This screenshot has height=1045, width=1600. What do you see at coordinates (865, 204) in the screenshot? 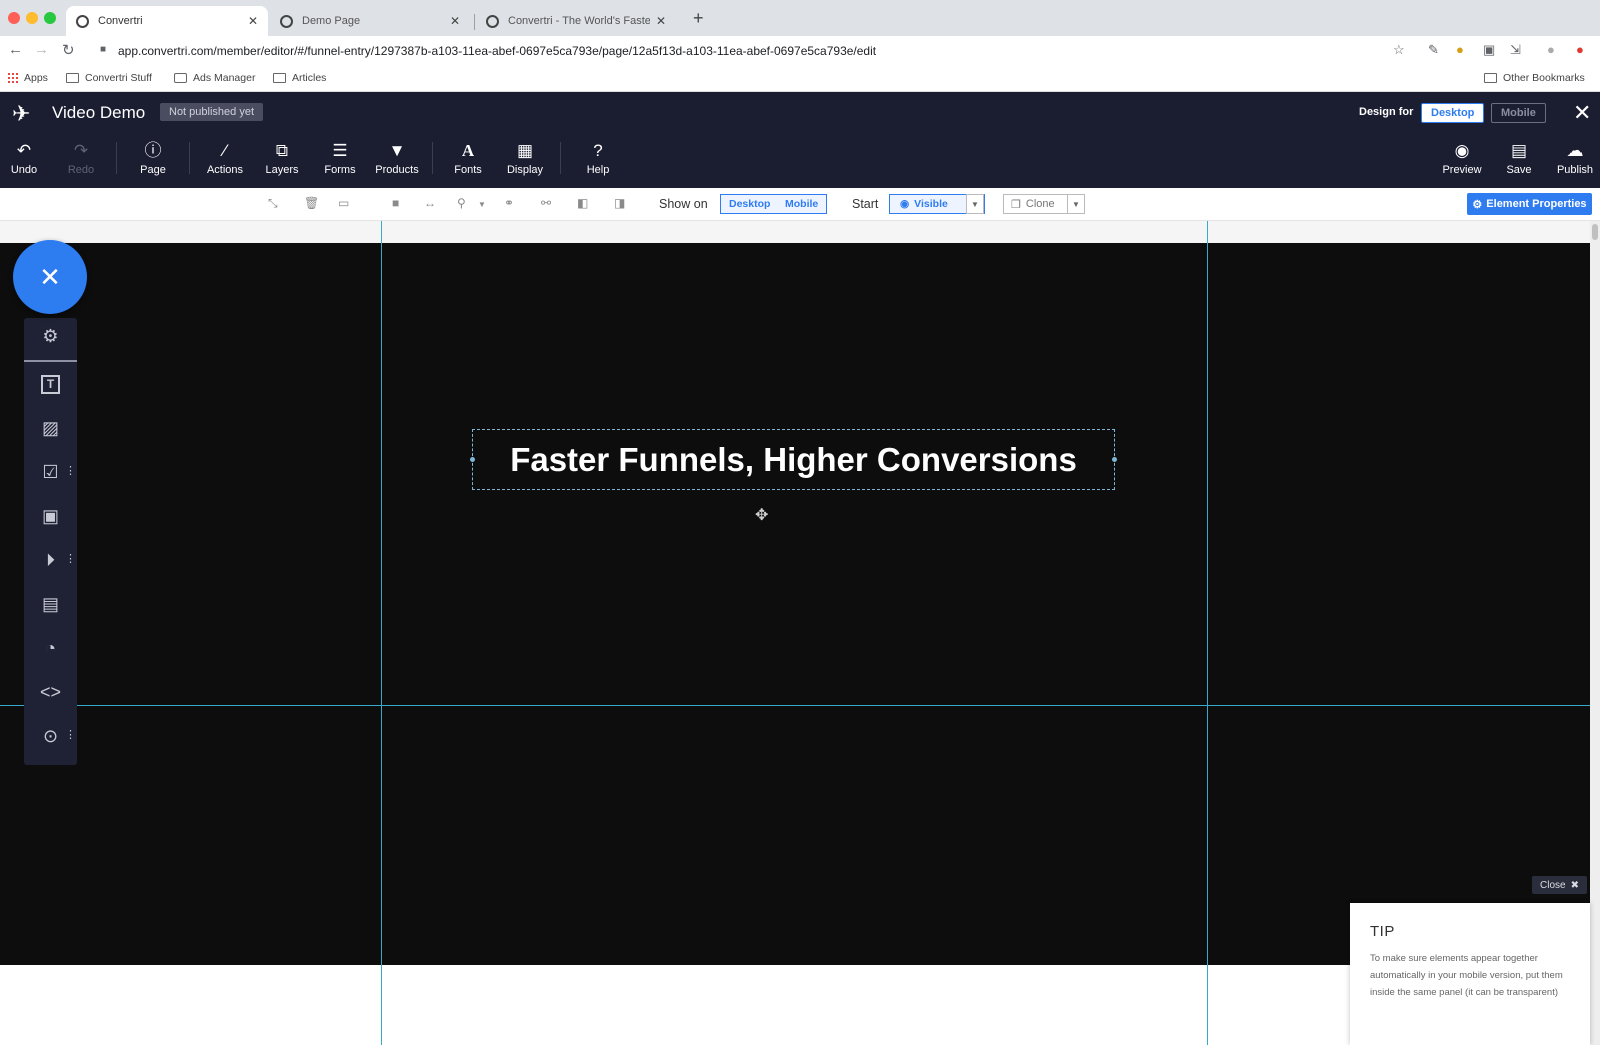
I see `start-label: Start` at bounding box center [865, 204].